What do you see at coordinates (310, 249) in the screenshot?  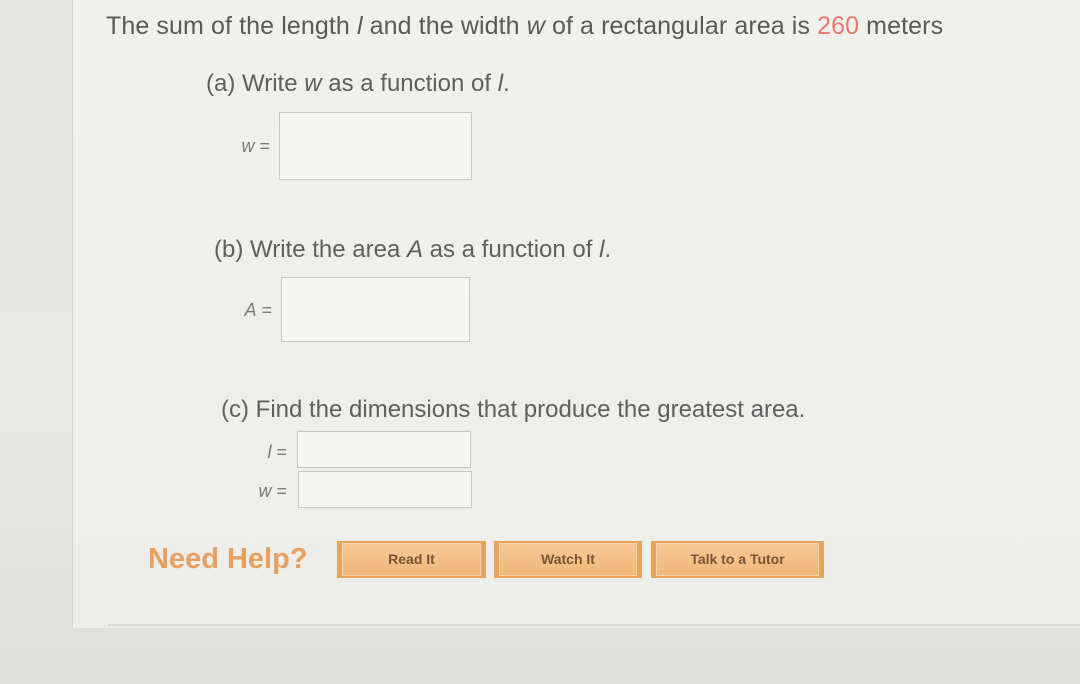 I see `part-b-text-1: (b) Write the area` at bounding box center [310, 249].